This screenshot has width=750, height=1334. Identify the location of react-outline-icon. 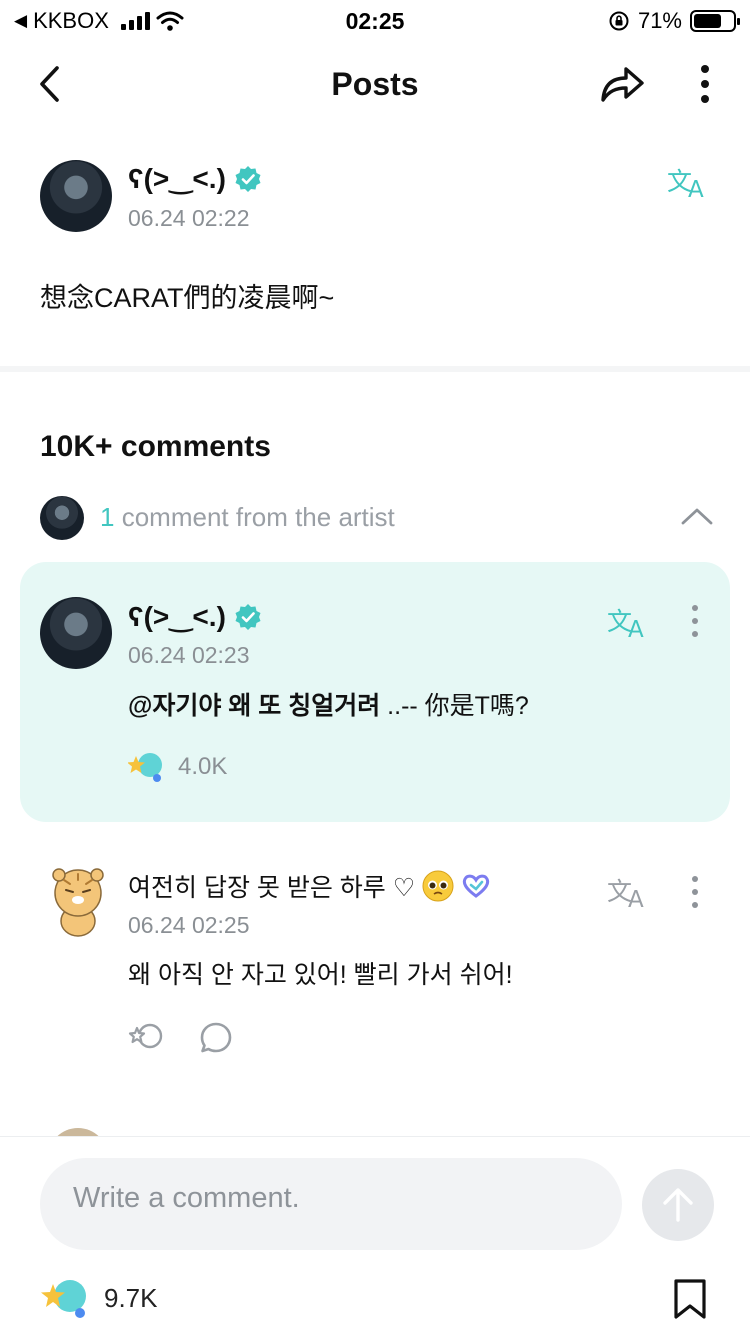
(145, 1036).